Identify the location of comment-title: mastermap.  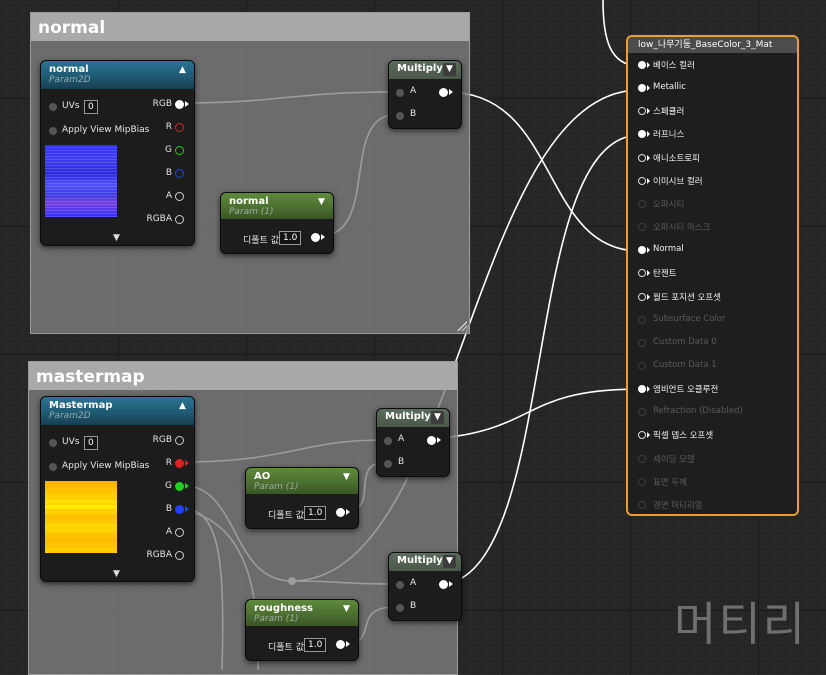
(243, 376).